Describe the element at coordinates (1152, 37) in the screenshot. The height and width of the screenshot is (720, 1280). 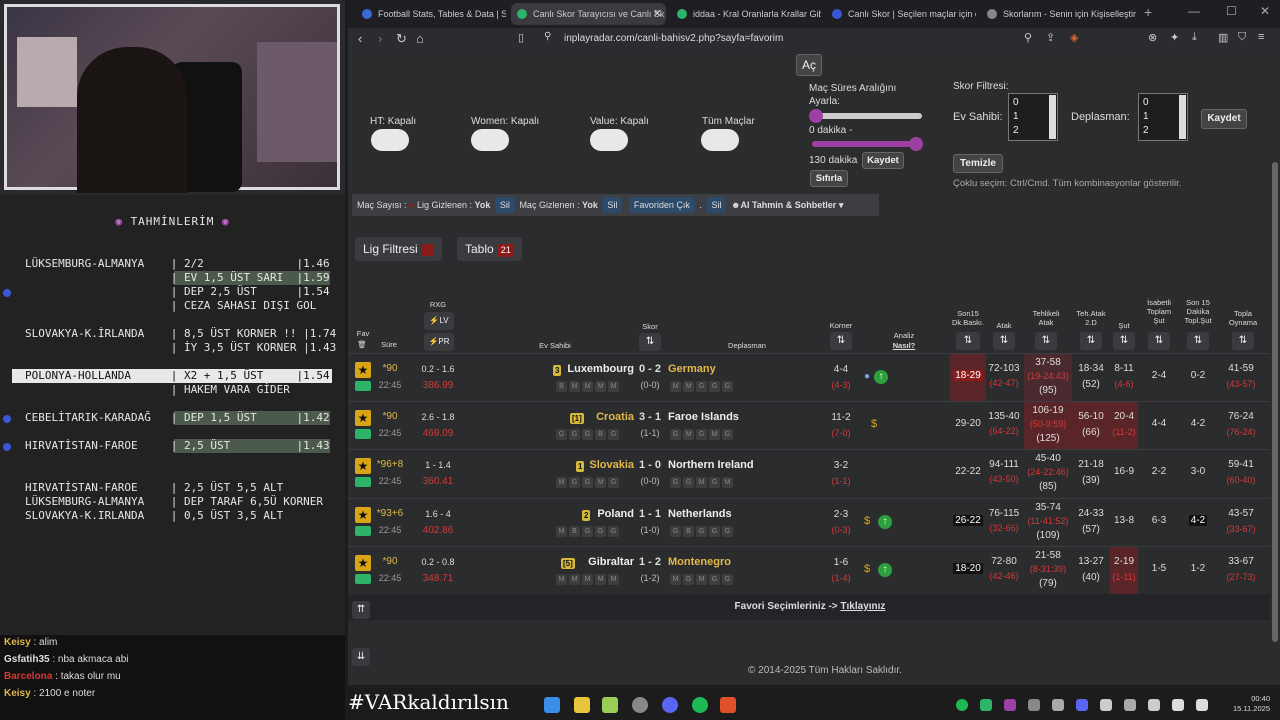
I see `extension-icon: ⊗` at that location.